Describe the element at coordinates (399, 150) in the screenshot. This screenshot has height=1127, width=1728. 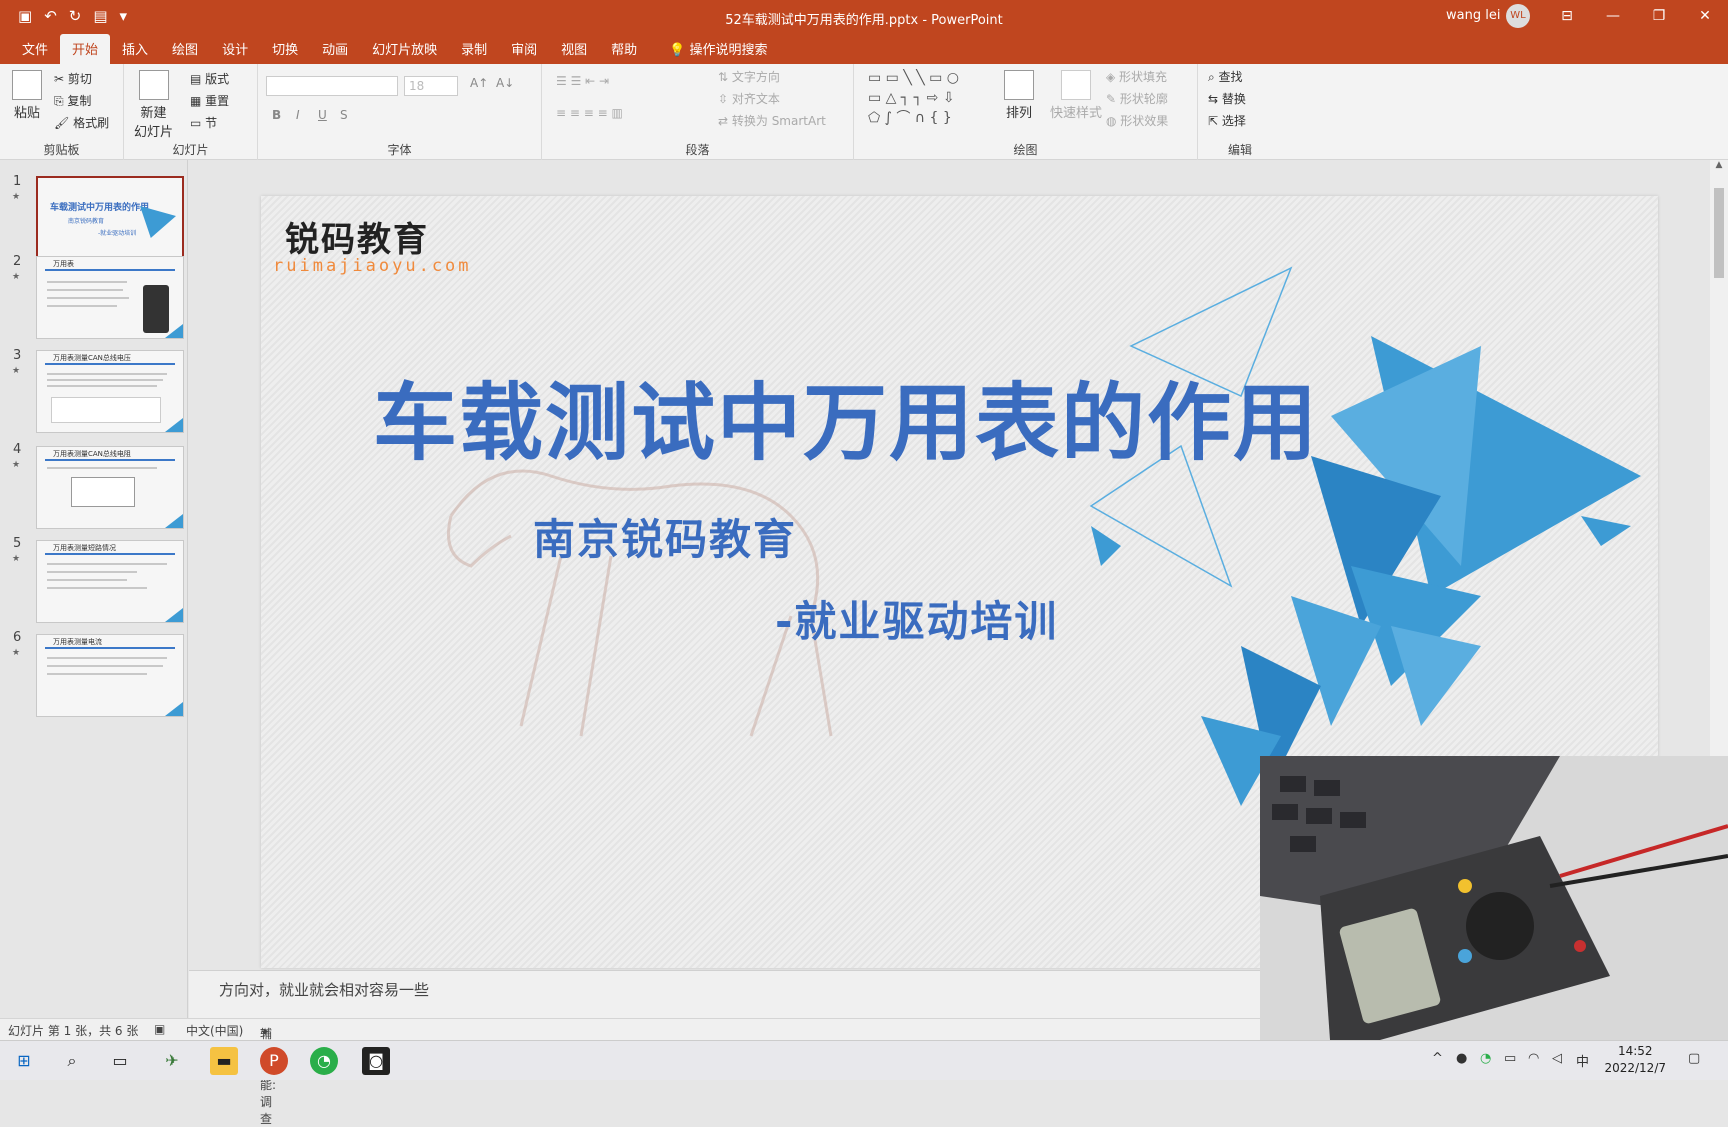
I see `font-label: 字体` at that location.